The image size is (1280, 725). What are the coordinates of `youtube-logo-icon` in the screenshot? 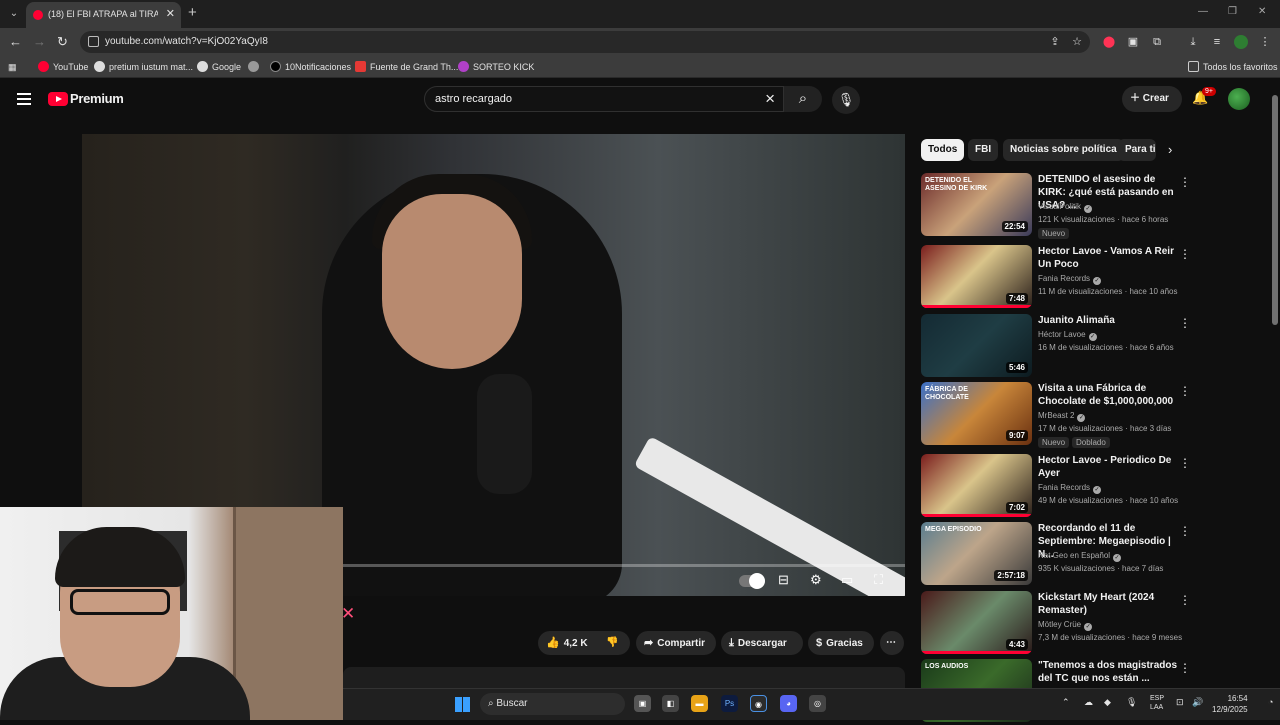 It's located at (58, 99).